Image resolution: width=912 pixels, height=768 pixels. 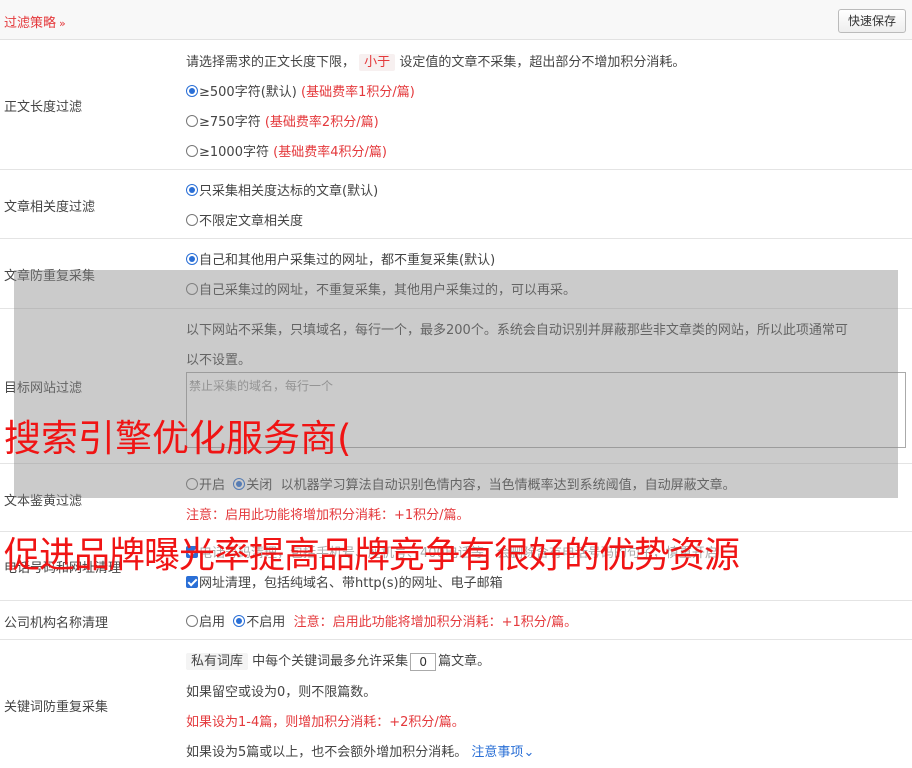 I want to click on filter-strategy-header: 过滤策略» 快速保存, so click(x=456, y=20).